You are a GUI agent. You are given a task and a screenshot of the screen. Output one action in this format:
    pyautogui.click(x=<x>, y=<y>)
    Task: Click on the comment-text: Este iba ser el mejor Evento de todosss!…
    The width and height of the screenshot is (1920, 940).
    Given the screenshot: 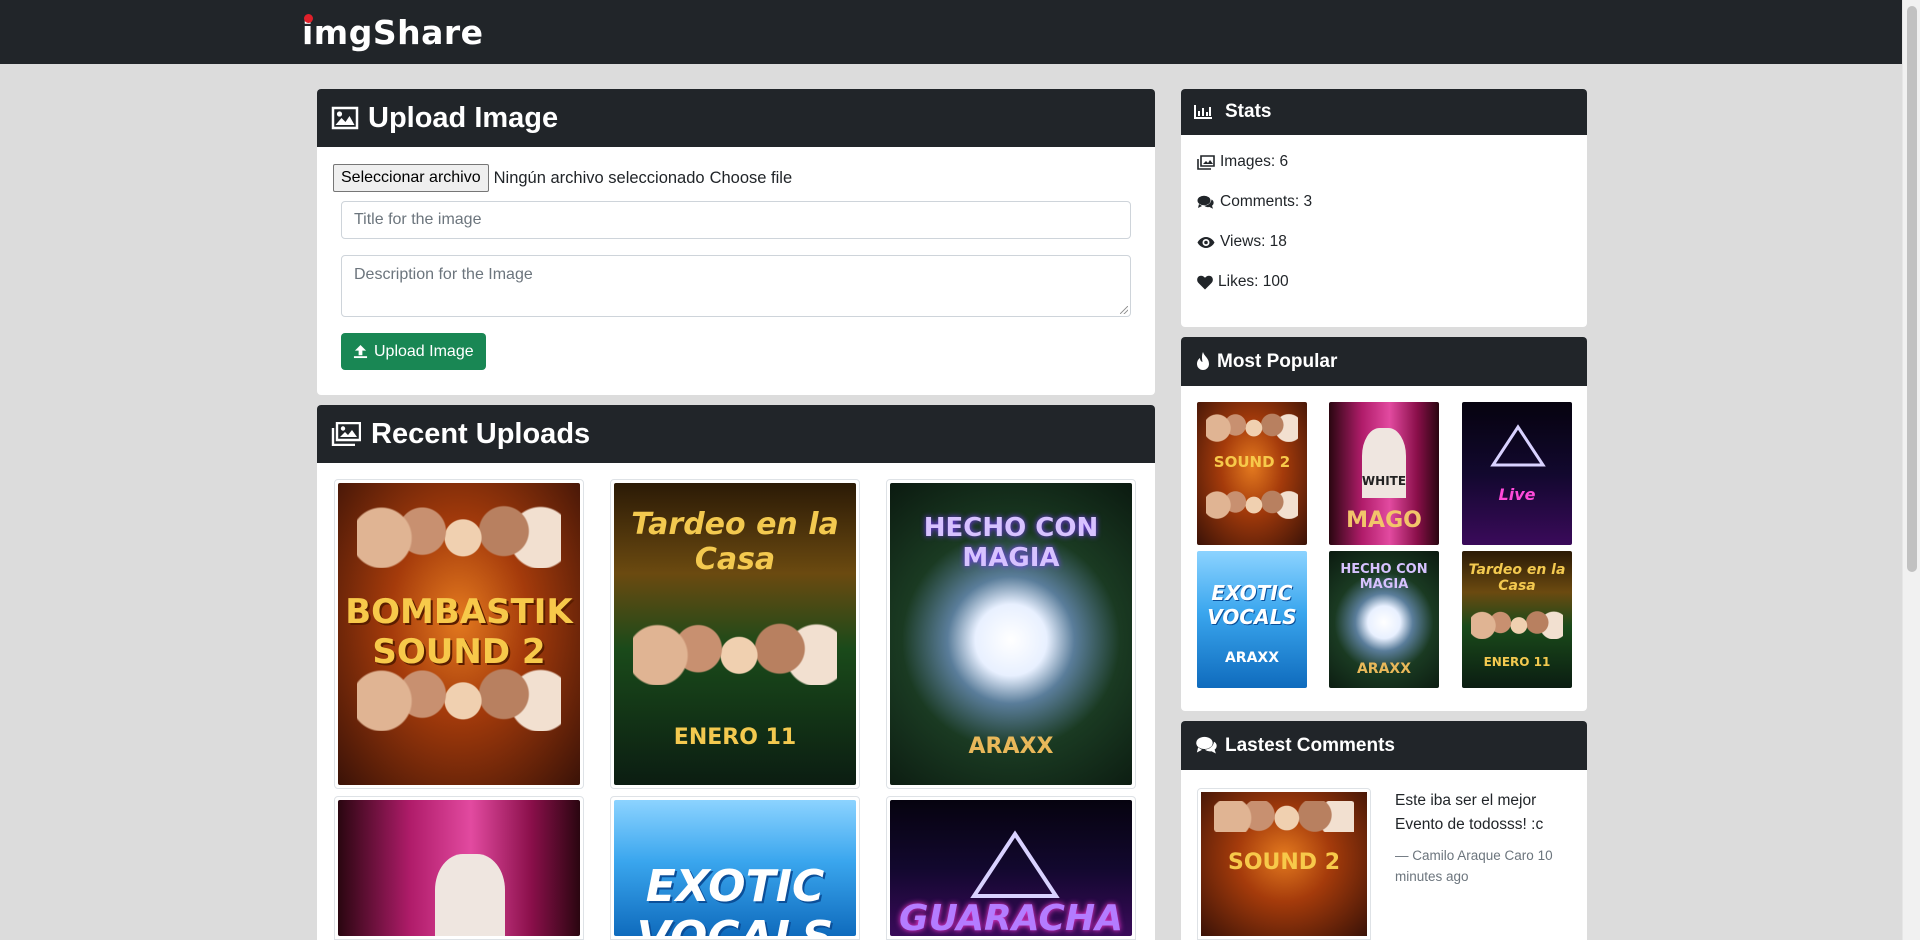 What is the action you would take?
    pyautogui.click(x=1469, y=812)
    